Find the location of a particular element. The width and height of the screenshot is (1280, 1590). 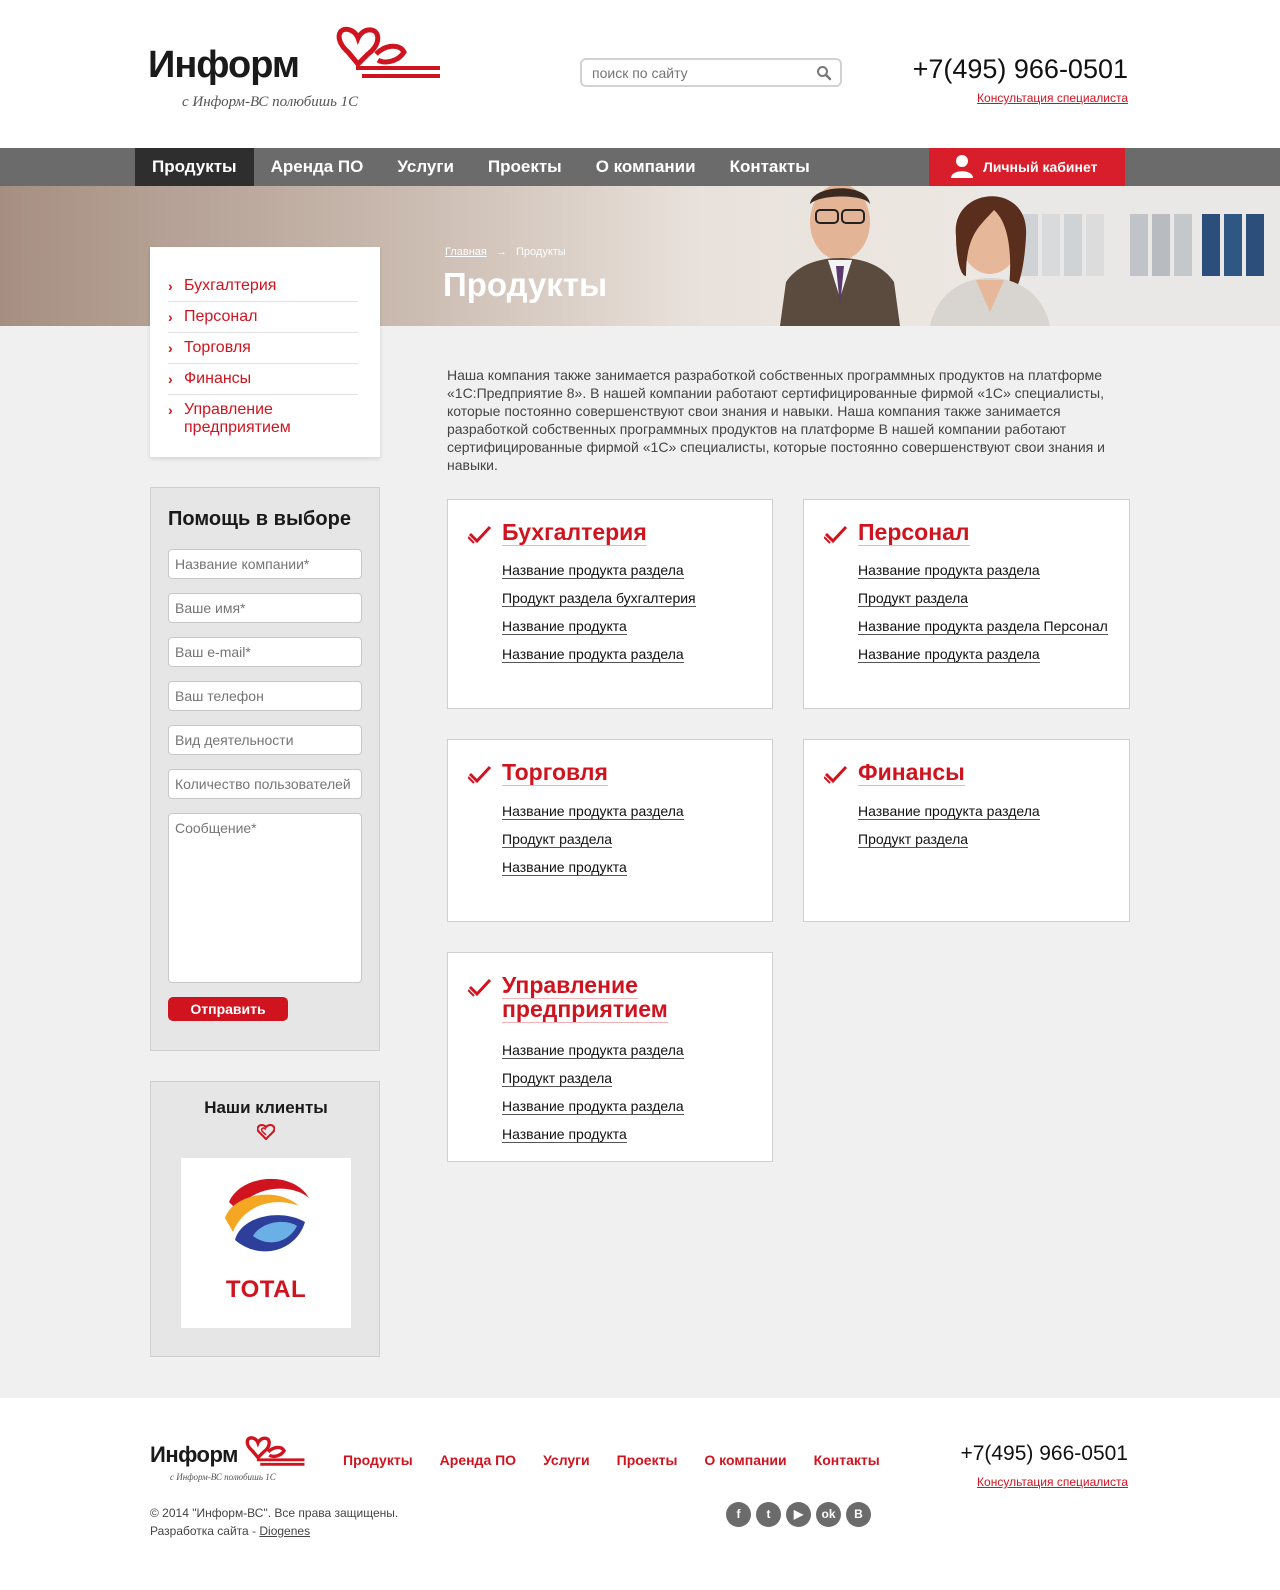

card-title: Торговля is located at coordinates (632, 772).